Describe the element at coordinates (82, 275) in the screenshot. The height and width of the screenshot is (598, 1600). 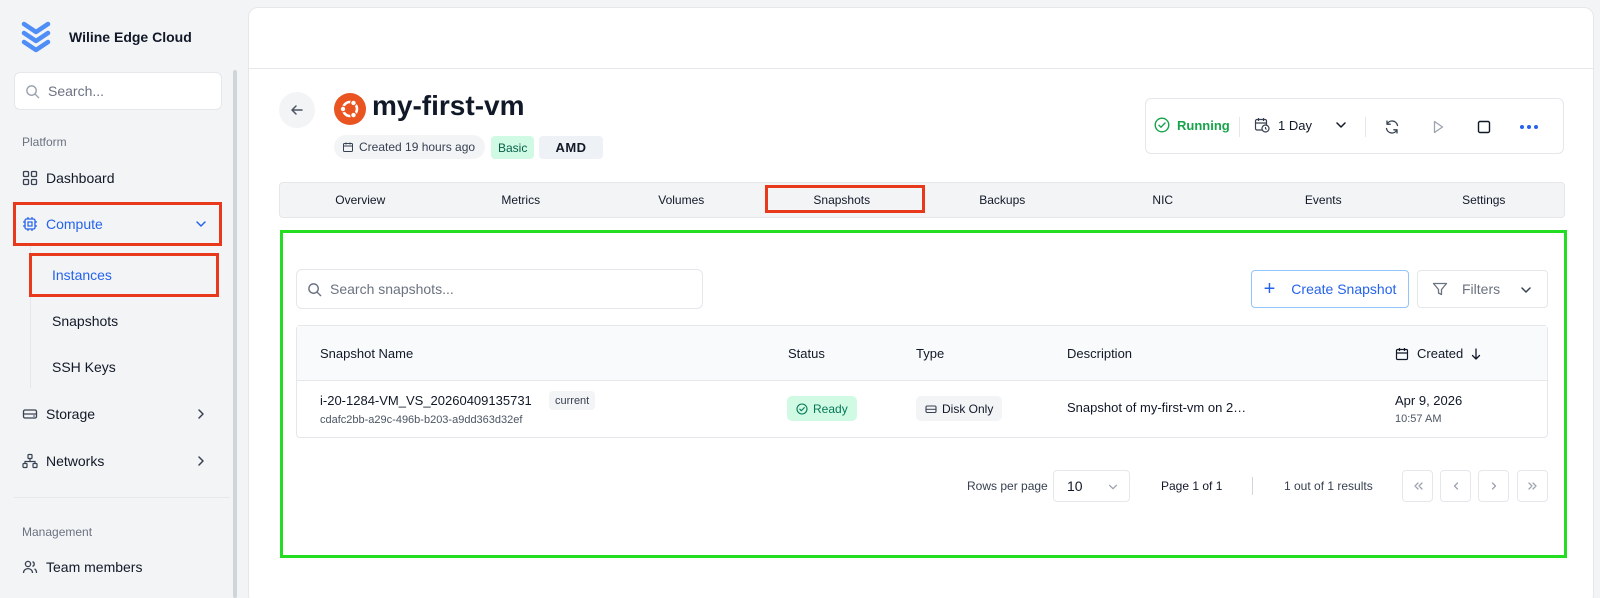
I see `sidebar-subitem-label: Instances` at that location.